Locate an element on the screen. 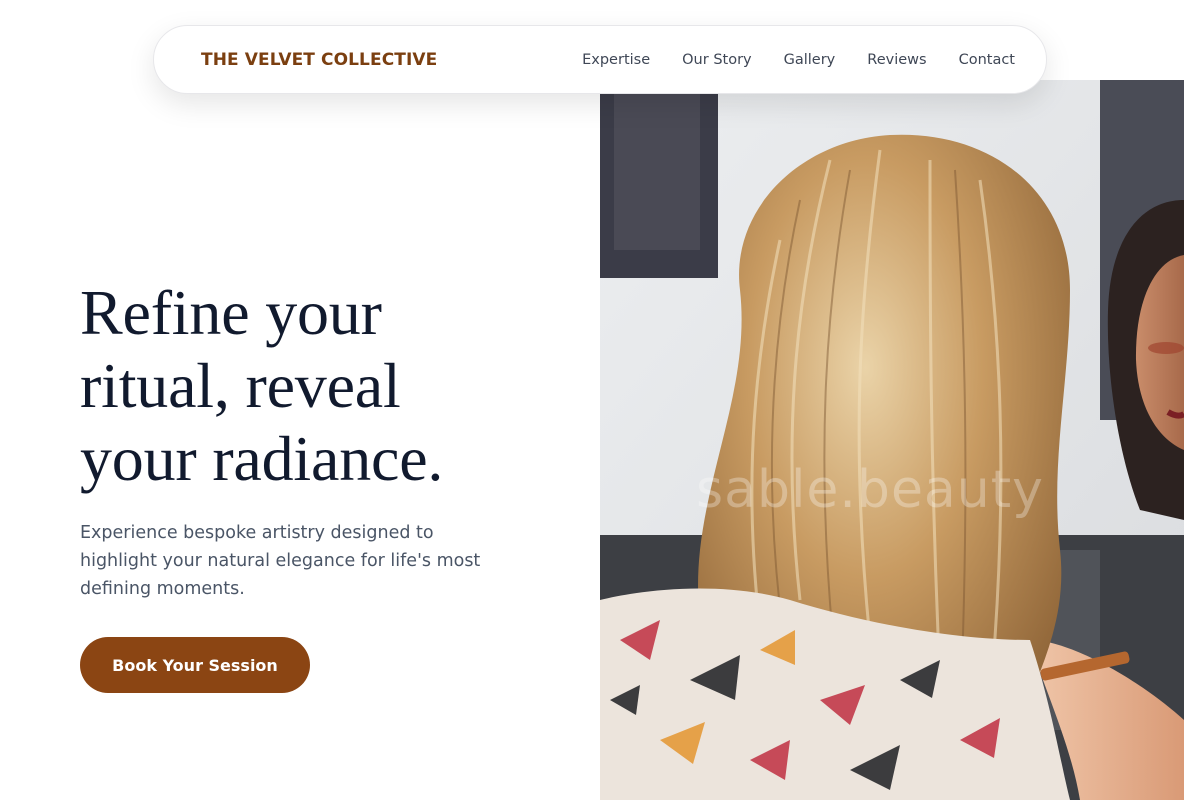  nav-link-gallery: Gallery is located at coordinates (810, 60).